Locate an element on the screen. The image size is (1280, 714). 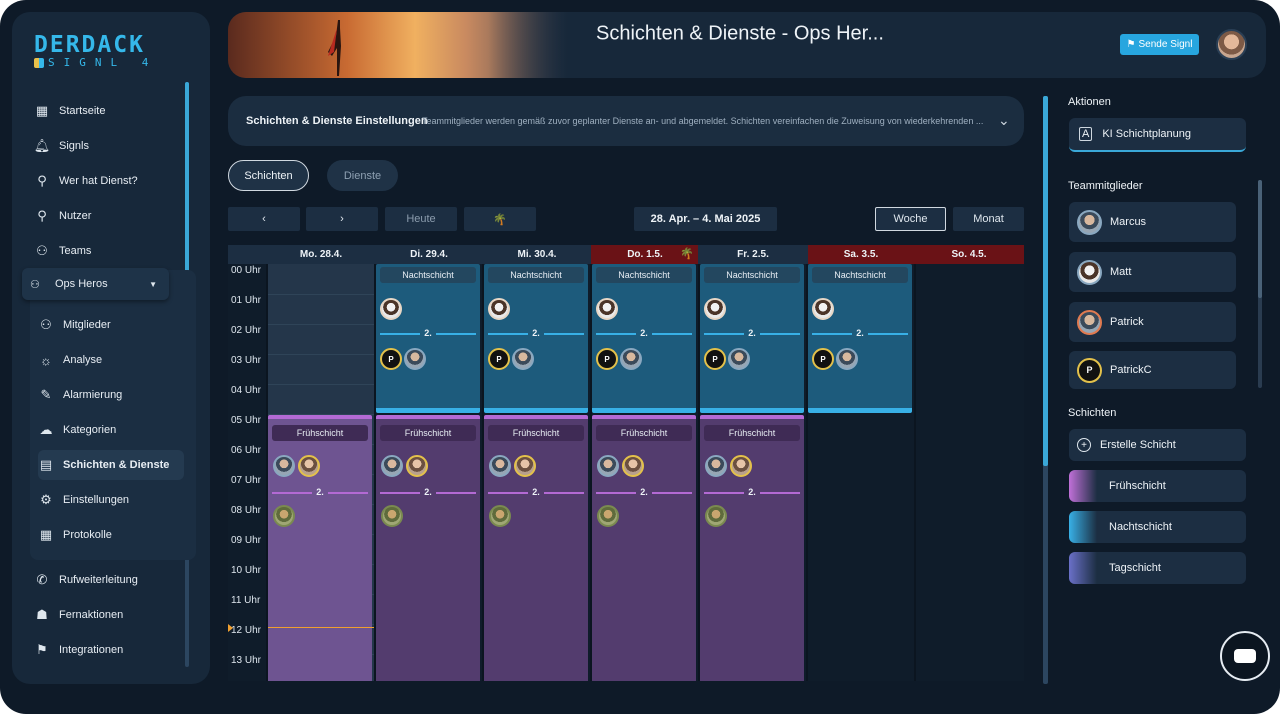
sidebar-item-alarmierung: ✎ Alarmierung is located at coordinates (80, 395).